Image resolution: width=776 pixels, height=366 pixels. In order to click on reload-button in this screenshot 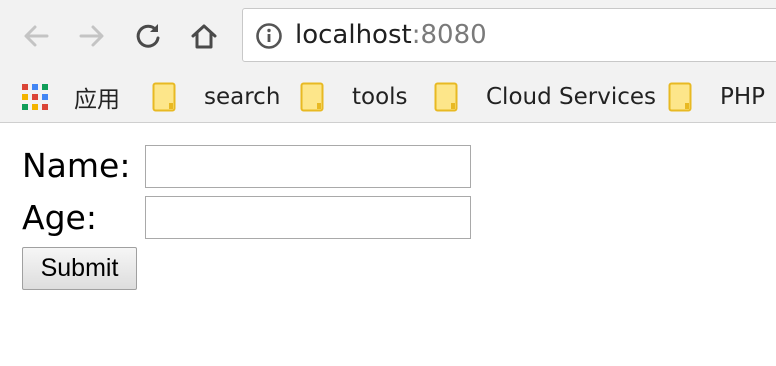, I will do `click(148, 36)`.